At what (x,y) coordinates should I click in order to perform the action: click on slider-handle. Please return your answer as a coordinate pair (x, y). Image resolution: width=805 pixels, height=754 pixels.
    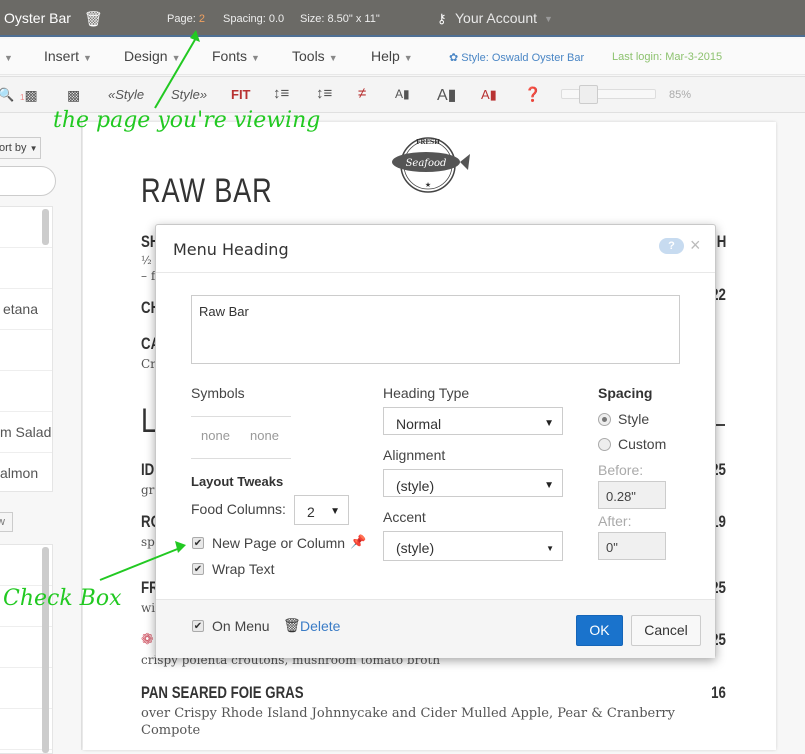
    Looking at the image, I should click on (588, 94).